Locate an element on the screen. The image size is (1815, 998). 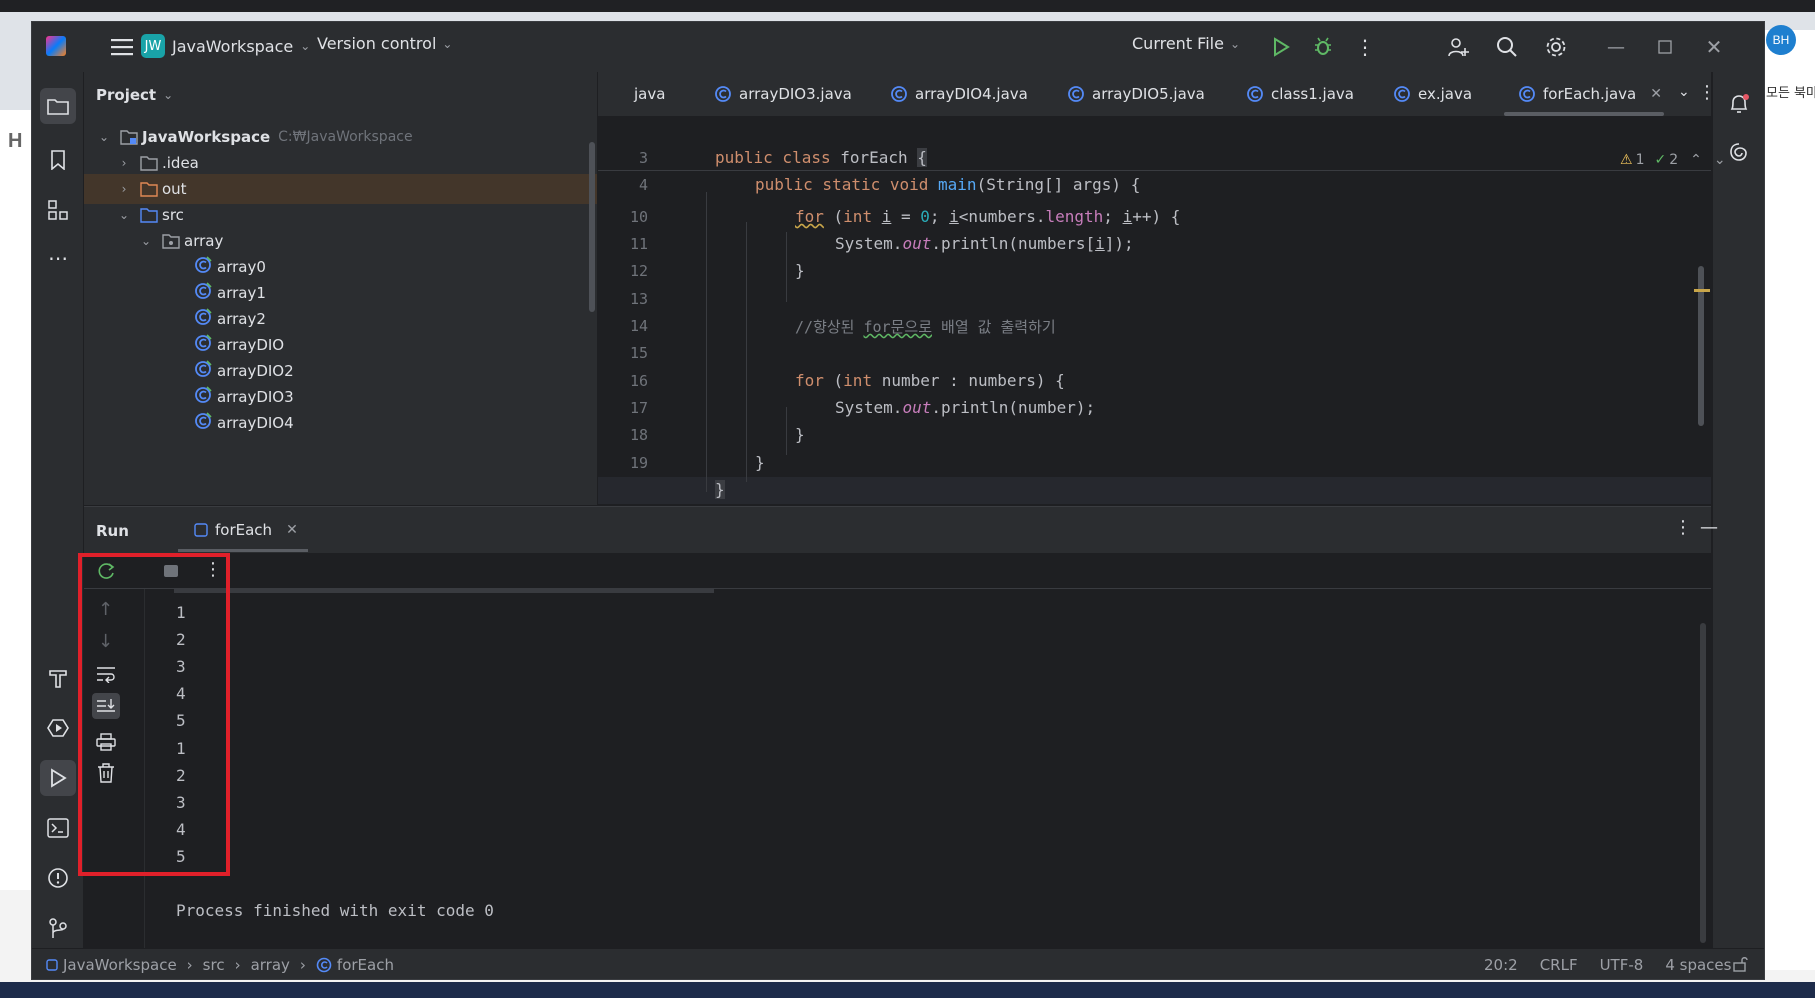
tree-root-path: C:₩JavaWorkspace is located at coordinates (345, 137).